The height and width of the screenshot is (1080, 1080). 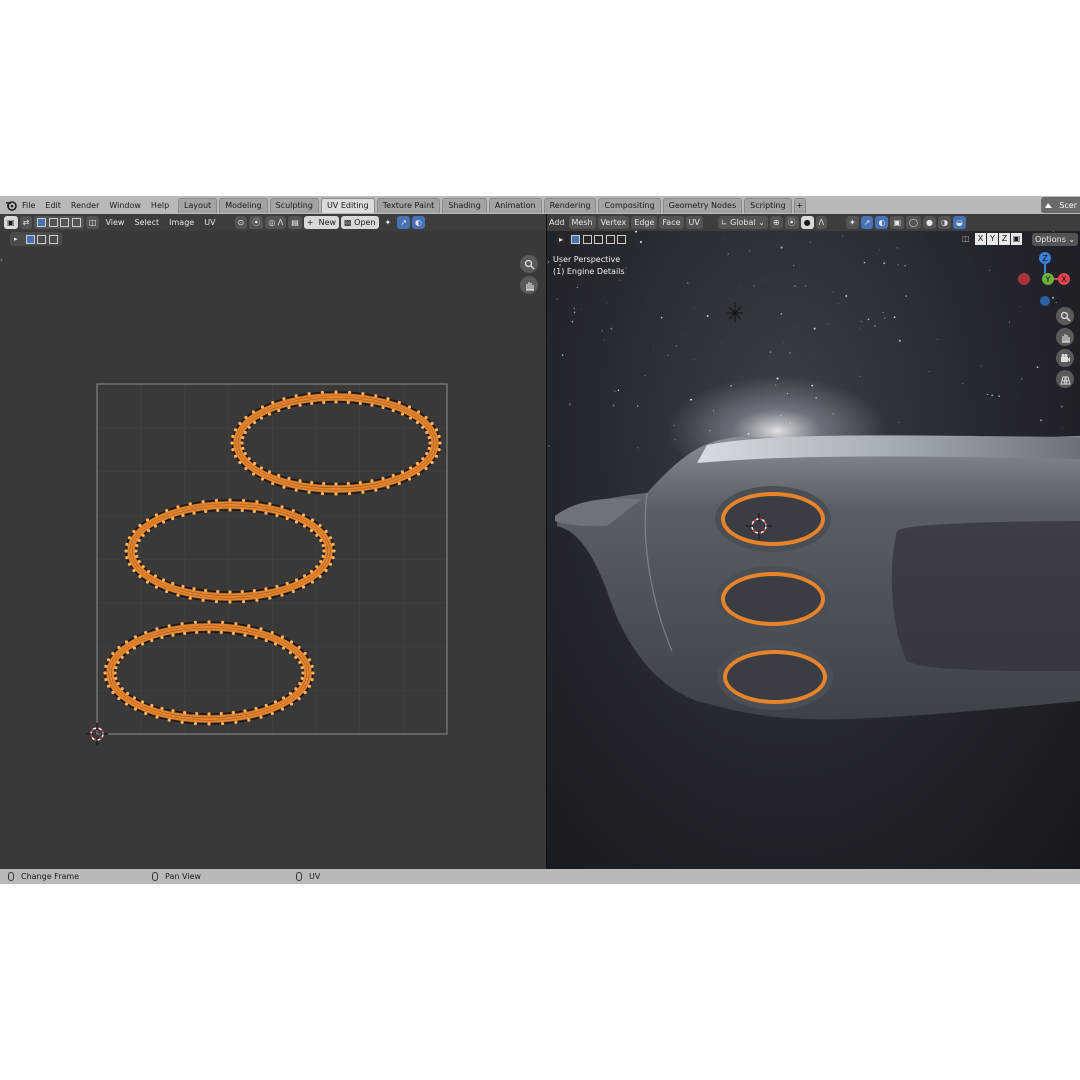 I want to click on tab-rendering: Rendering, so click(x=570, y=205).